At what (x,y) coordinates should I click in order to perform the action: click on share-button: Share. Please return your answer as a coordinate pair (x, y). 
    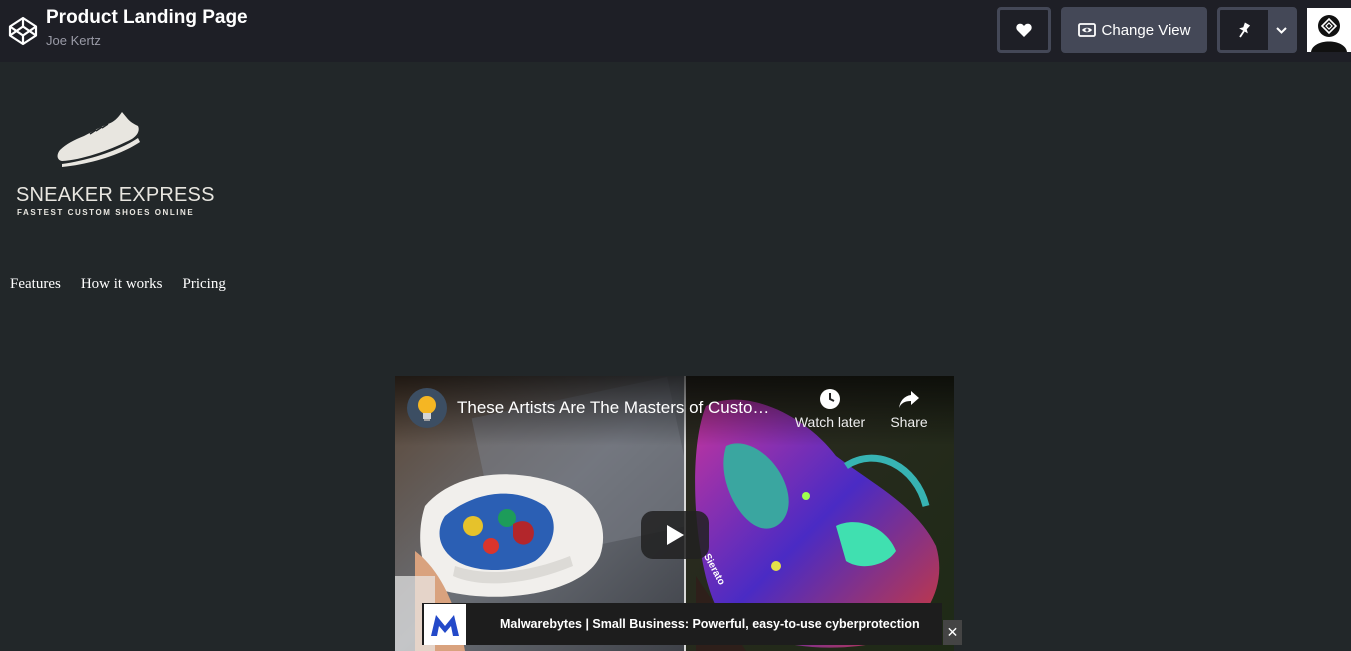
    Looking at the image, I should click on (909, 409).